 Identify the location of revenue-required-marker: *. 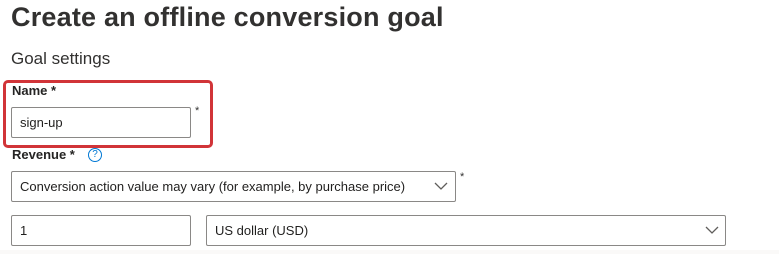
(462, 177).